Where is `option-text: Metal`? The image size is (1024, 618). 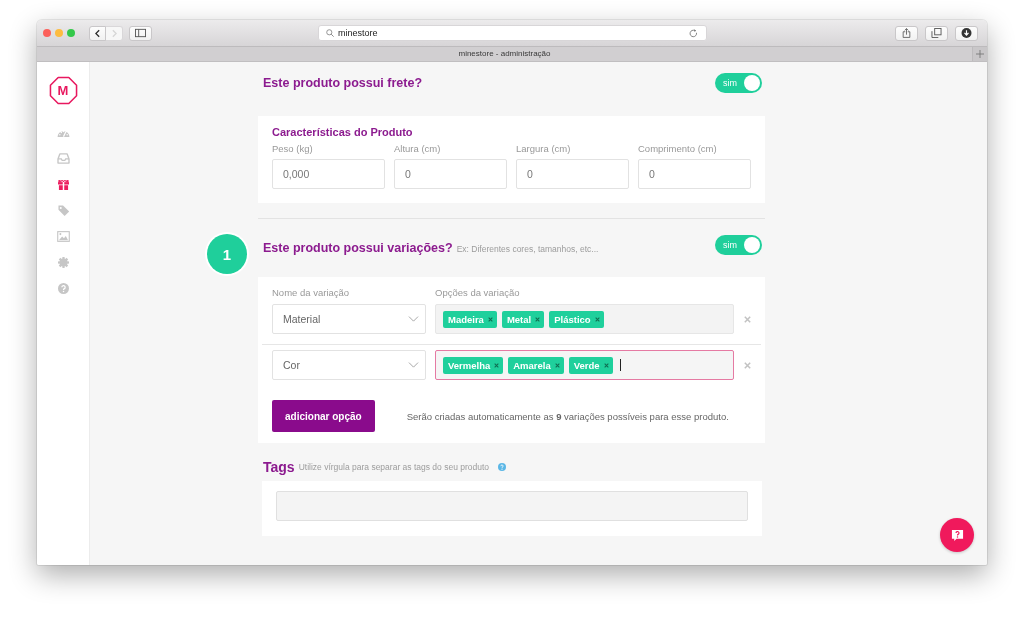
option-text: Metal is located at coordinates (519, 319).